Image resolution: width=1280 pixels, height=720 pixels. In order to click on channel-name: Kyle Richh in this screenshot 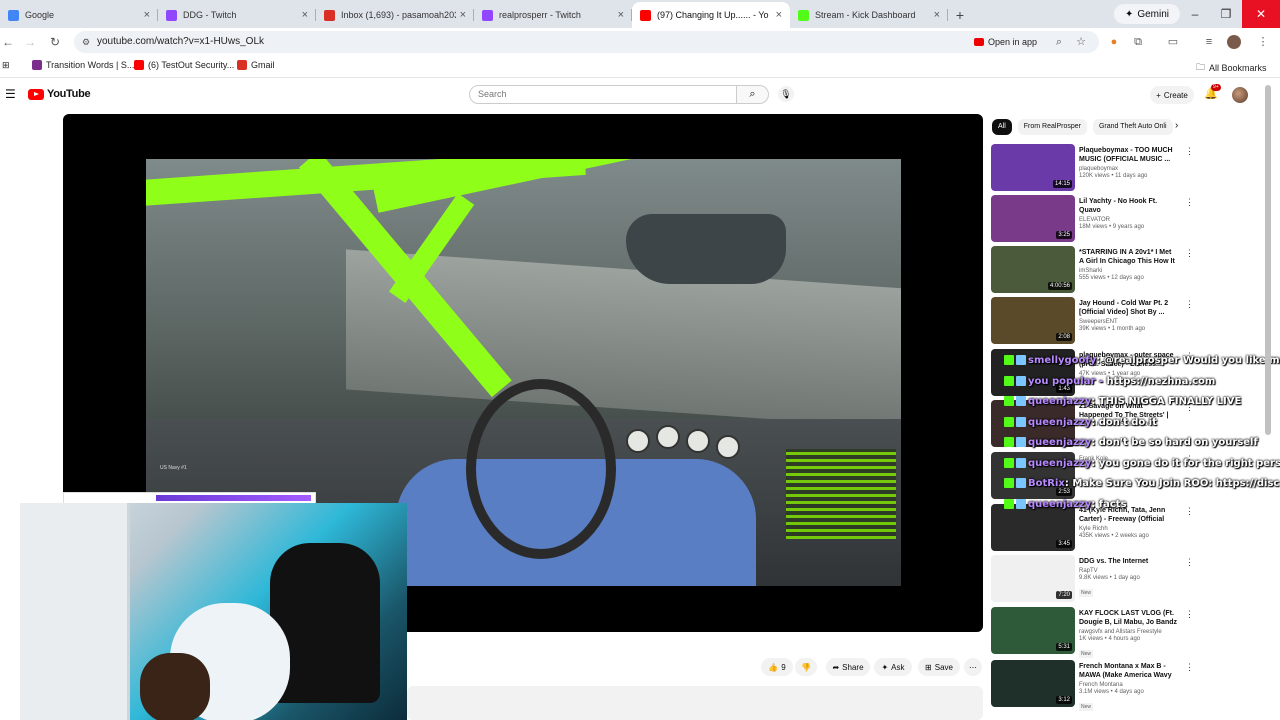, I will do `click(1128, 529)`.